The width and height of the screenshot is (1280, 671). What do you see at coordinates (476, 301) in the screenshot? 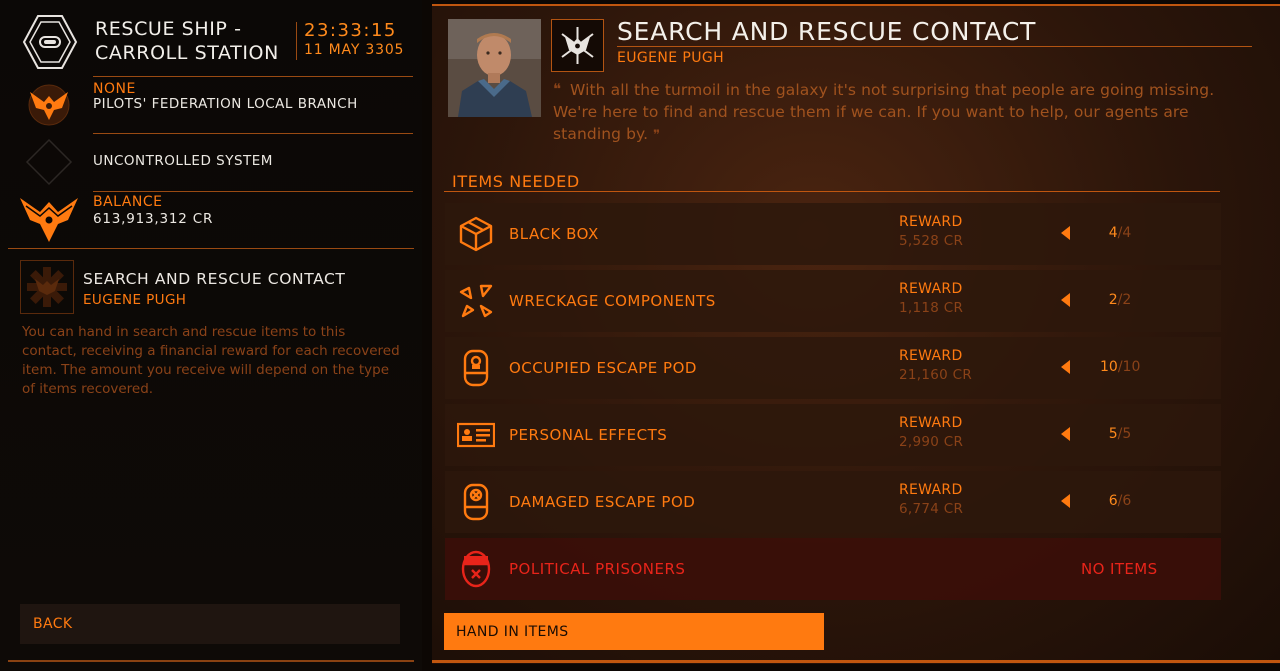
I see `wreckage-icon` at bounding box center [476, 301].